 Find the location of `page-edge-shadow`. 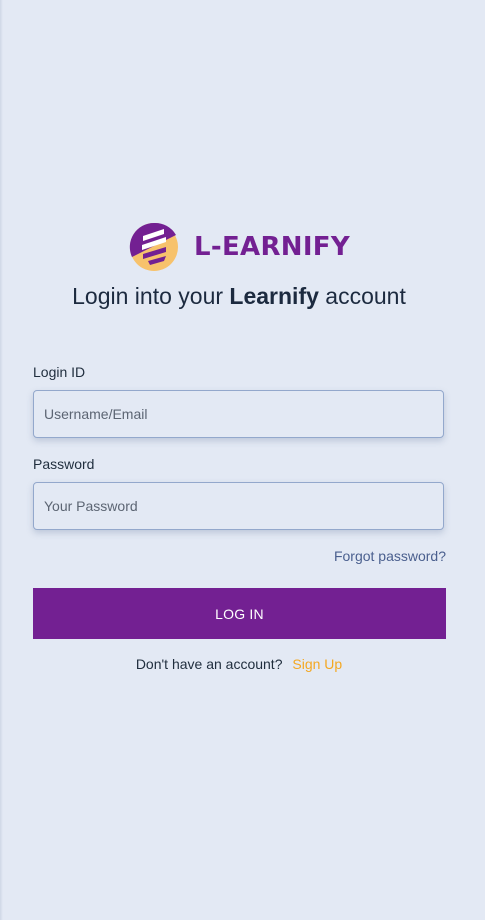

page-edge-shadow is located at coordinates (1, 460).